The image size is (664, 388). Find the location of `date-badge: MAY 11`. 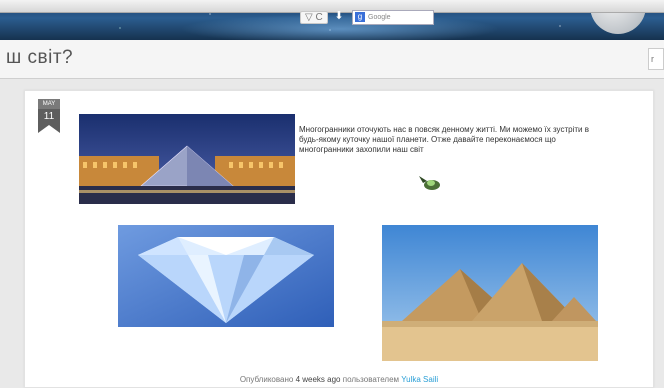

date-badge: MAY 11 is located at coordinates (49, 116).